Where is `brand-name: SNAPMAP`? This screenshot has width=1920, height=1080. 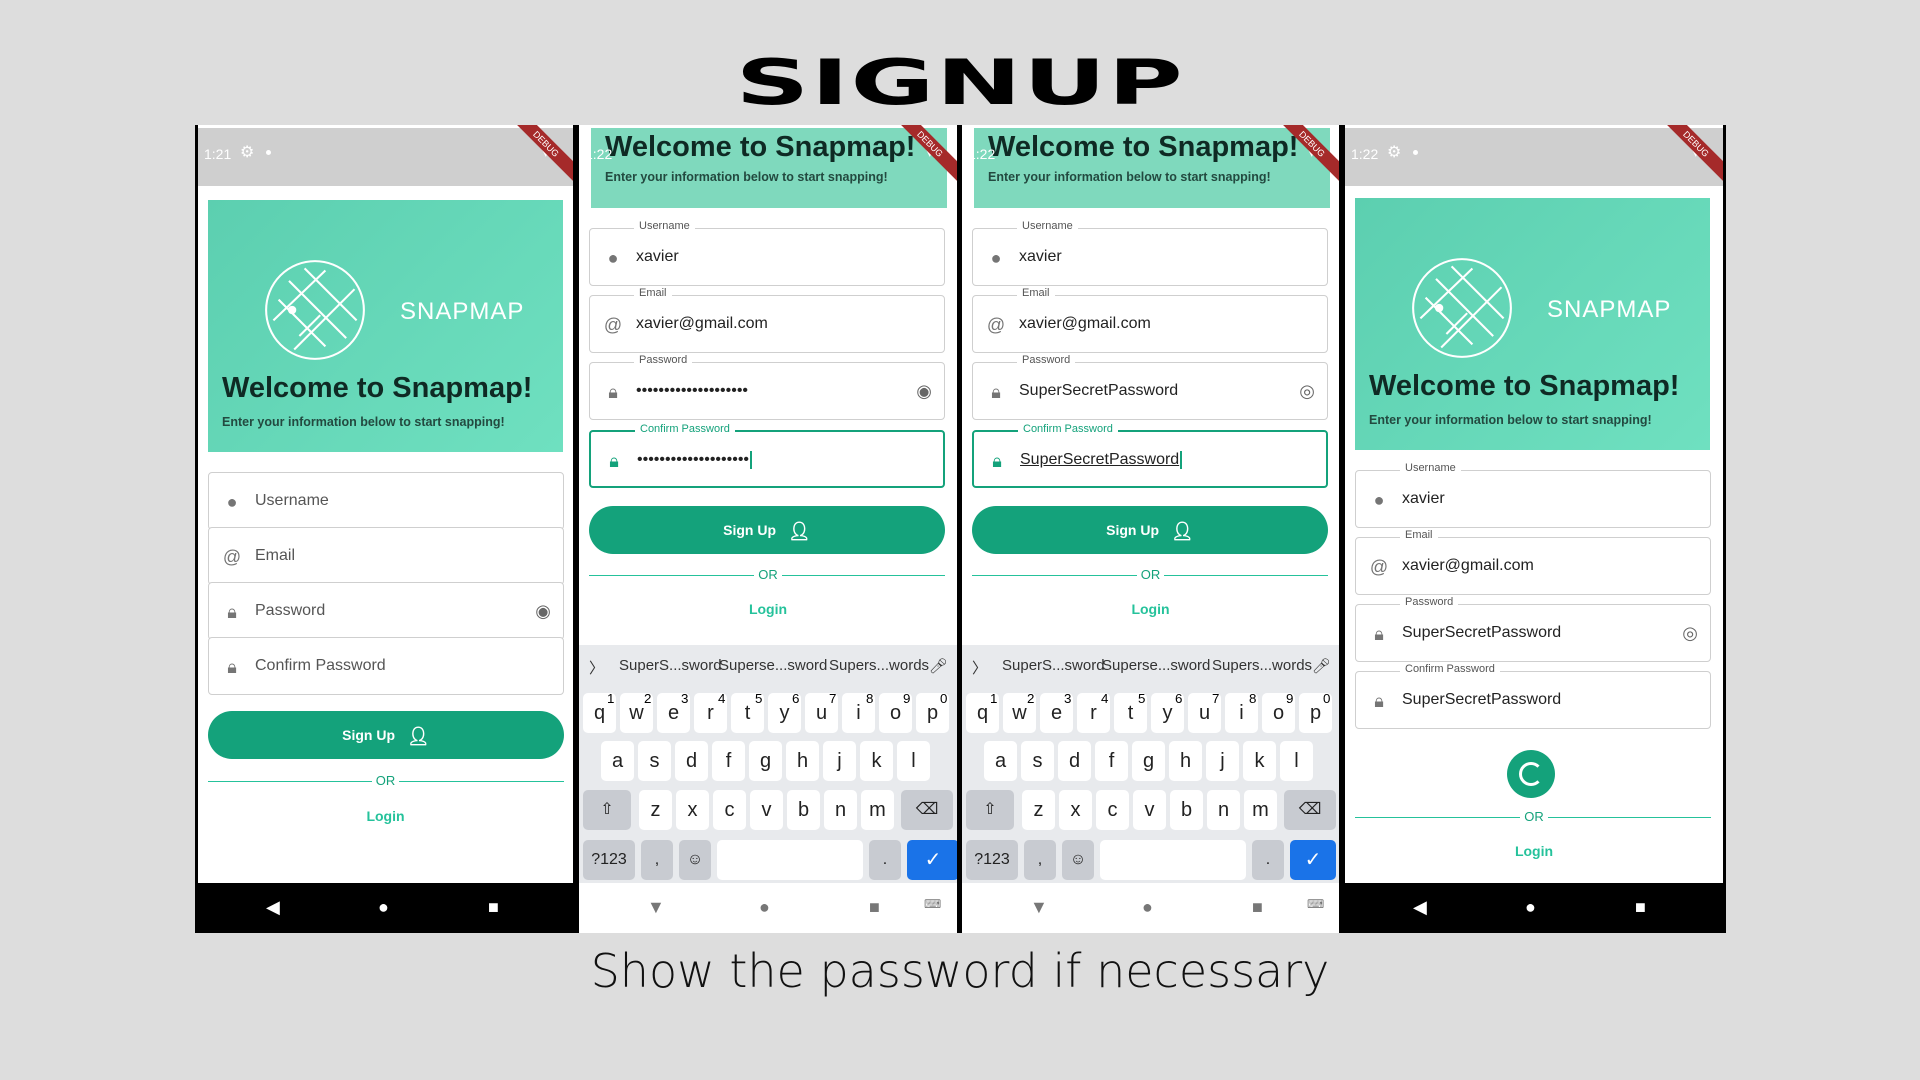
brand-name: SNAPMAP is located at coordinates (1609, 309).